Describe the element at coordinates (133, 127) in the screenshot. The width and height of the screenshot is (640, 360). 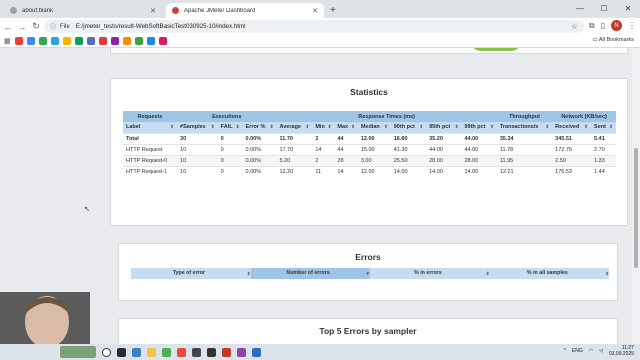
I see `column-label: Label` at that location.